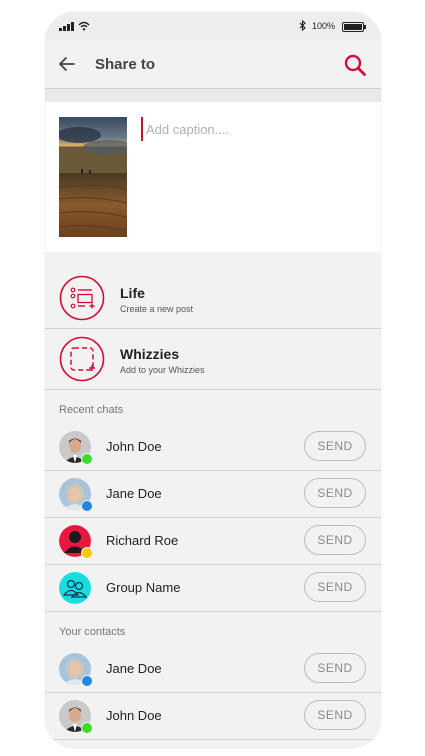 The image size is (425, 756). What do you see at coordinates (93, 177) in the screenshot?
I see `post-image-thumbnail` at bounding box center [93, 177].